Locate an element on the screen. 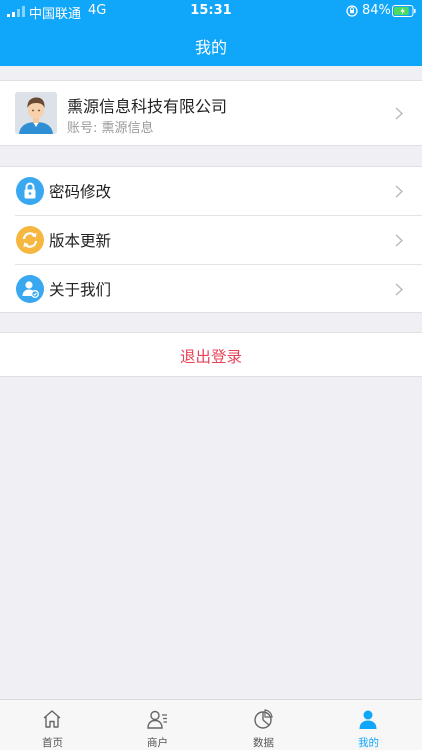 The image size is (422, 750). refresh-icon is located at coordinates (30, 240).